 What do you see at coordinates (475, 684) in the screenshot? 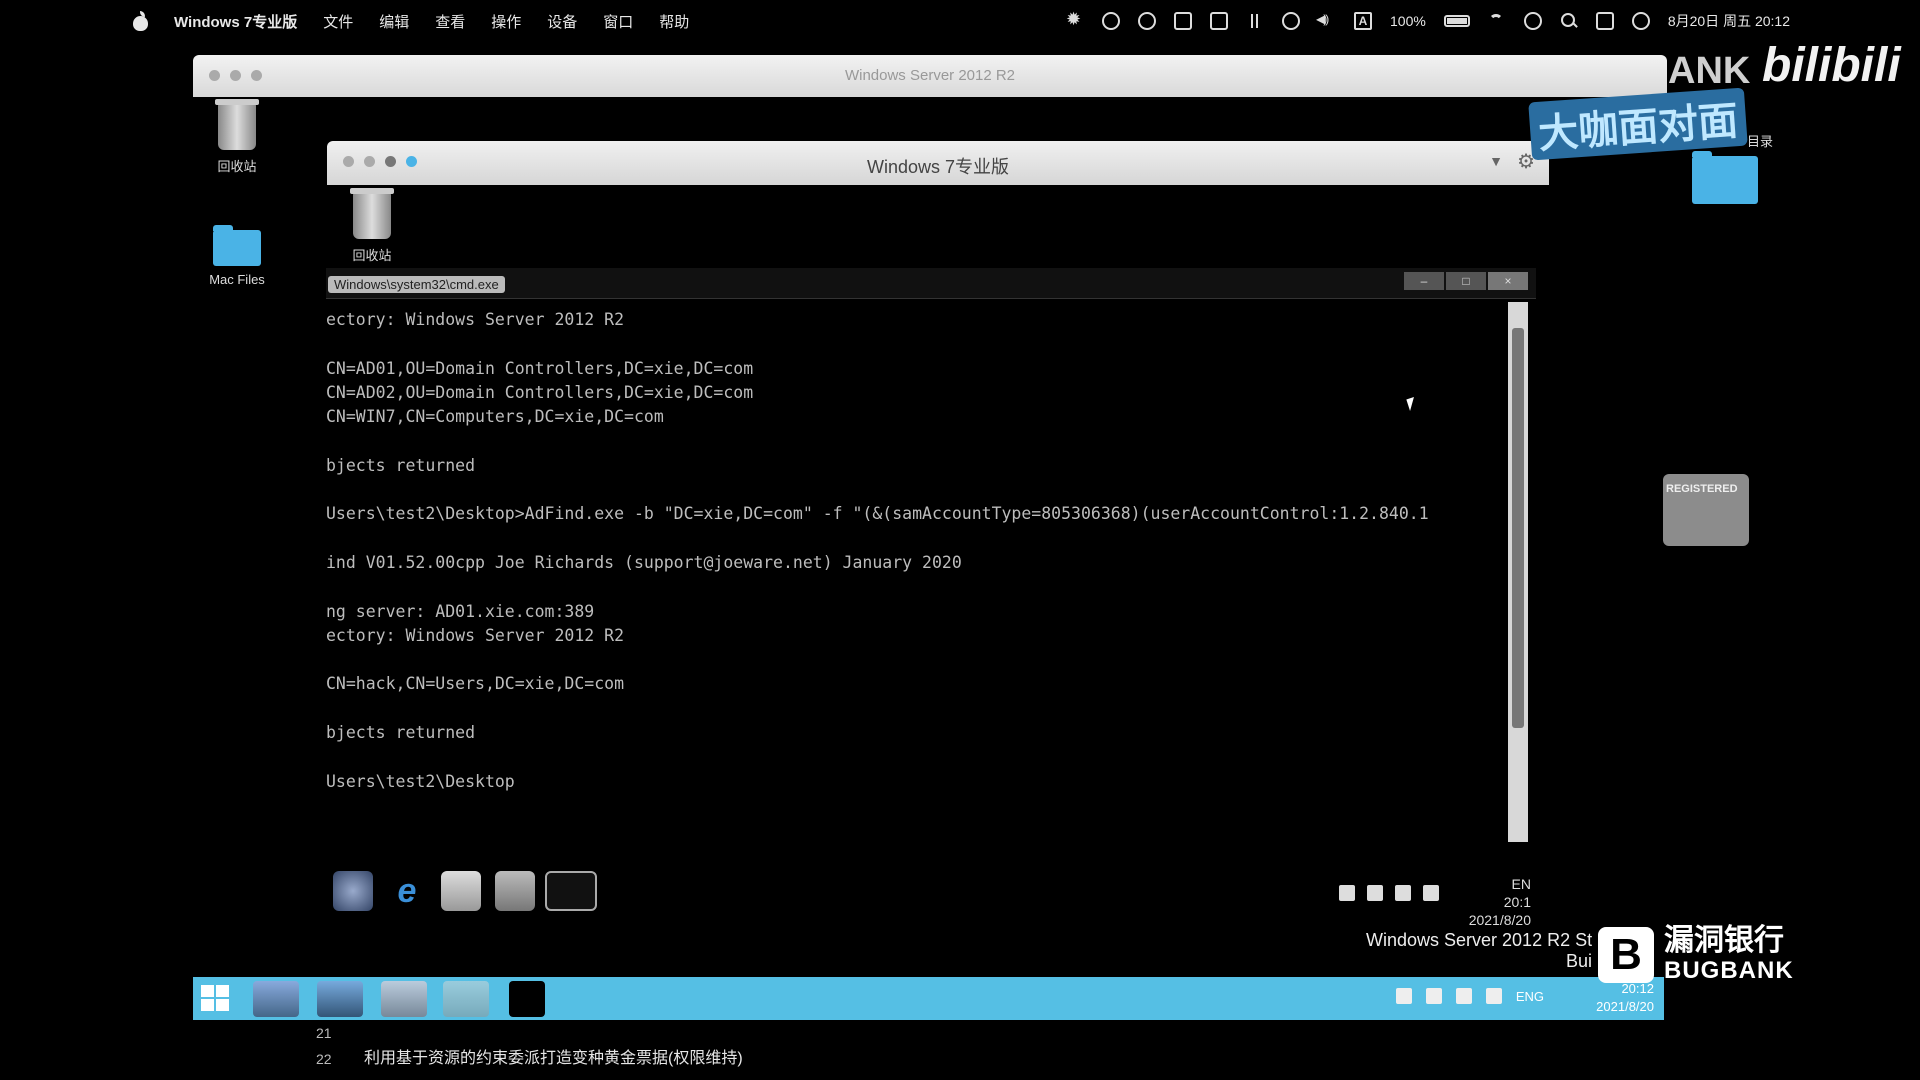
I see `cmd-line: CN=hack,CN=Users,DC=xie,DC=com` at bounding box center [475, 684].